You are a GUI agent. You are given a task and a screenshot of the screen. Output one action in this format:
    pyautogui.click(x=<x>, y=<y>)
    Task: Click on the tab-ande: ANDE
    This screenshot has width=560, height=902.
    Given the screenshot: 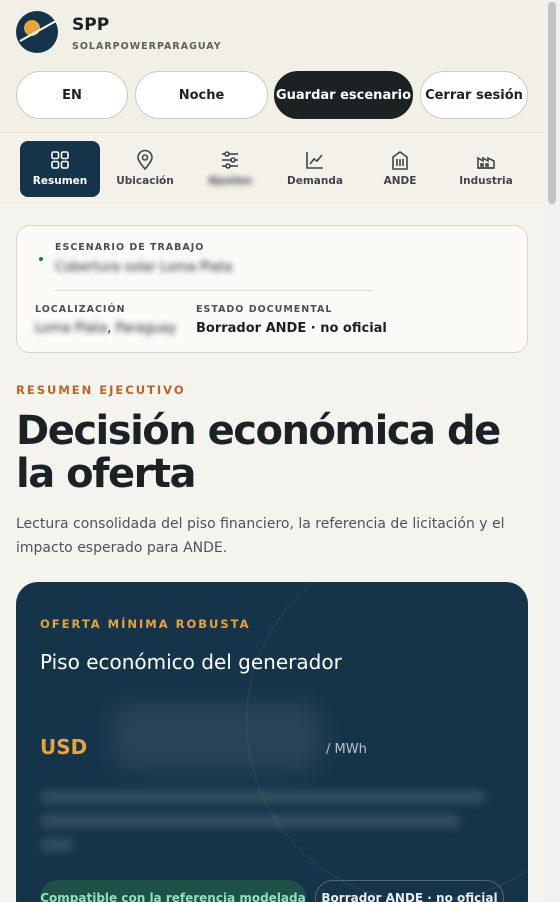 What is the action you would take?
    pyautogui.click(x=400, y=169)
    